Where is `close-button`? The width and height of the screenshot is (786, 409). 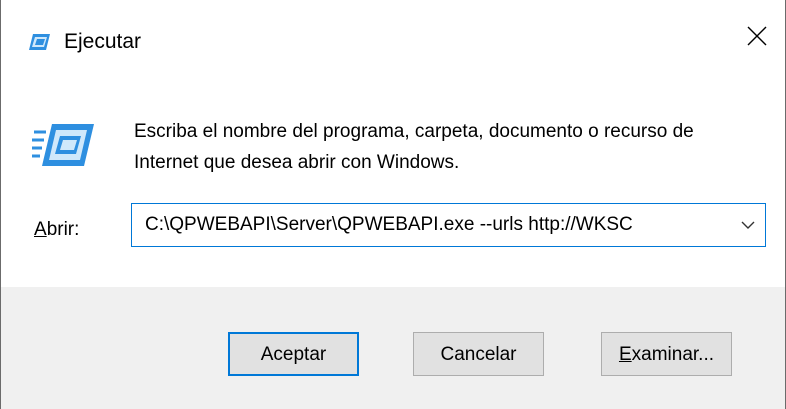 close-button is located at coordinates (757, 38).